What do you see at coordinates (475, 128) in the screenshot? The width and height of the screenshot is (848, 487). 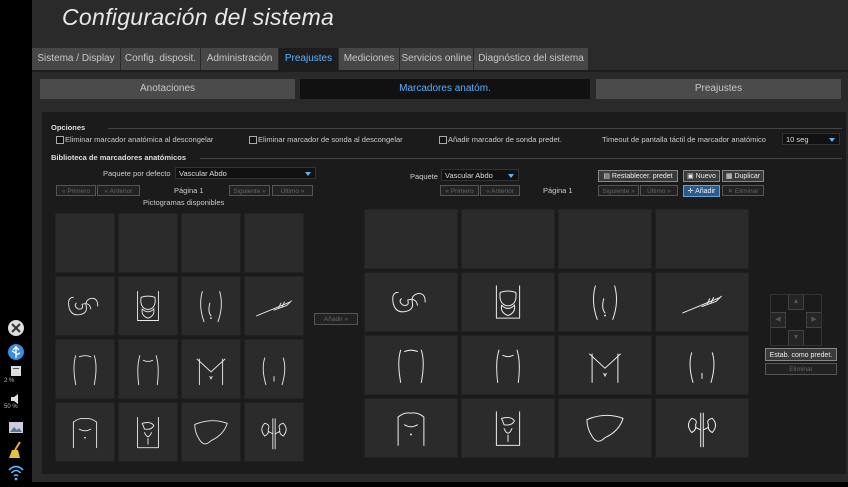 I see `divider` at bounding box center [475, 128].